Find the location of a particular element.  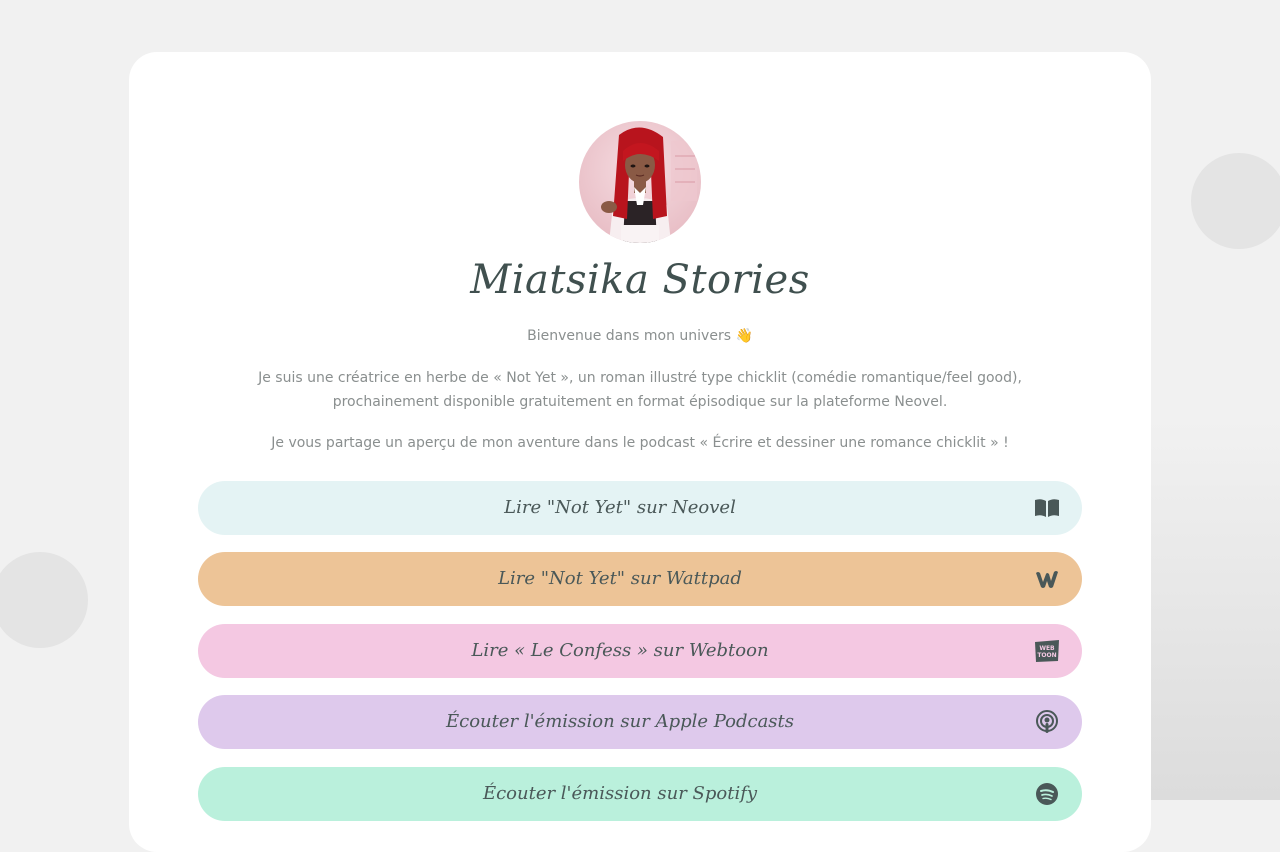

page-title: Miatsika Stories is located at coordinates (640, 280).